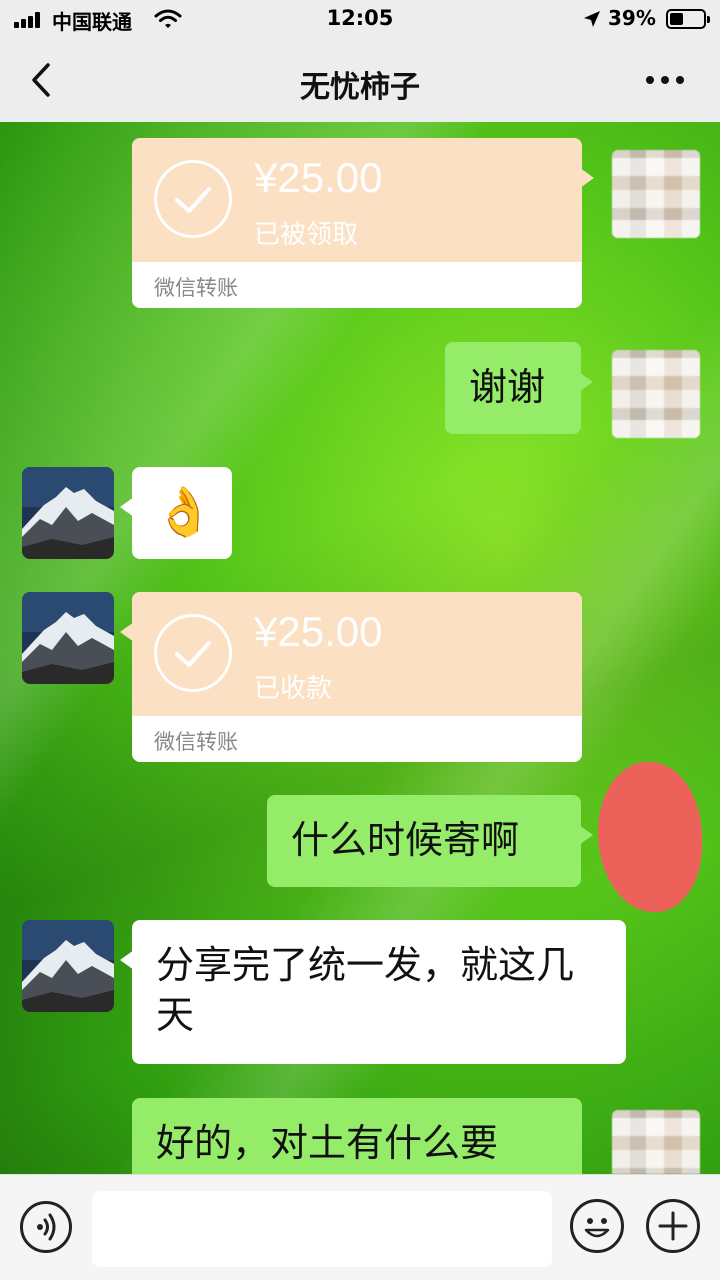  I want to click on battery-percent: 39%, so click(632, 18).